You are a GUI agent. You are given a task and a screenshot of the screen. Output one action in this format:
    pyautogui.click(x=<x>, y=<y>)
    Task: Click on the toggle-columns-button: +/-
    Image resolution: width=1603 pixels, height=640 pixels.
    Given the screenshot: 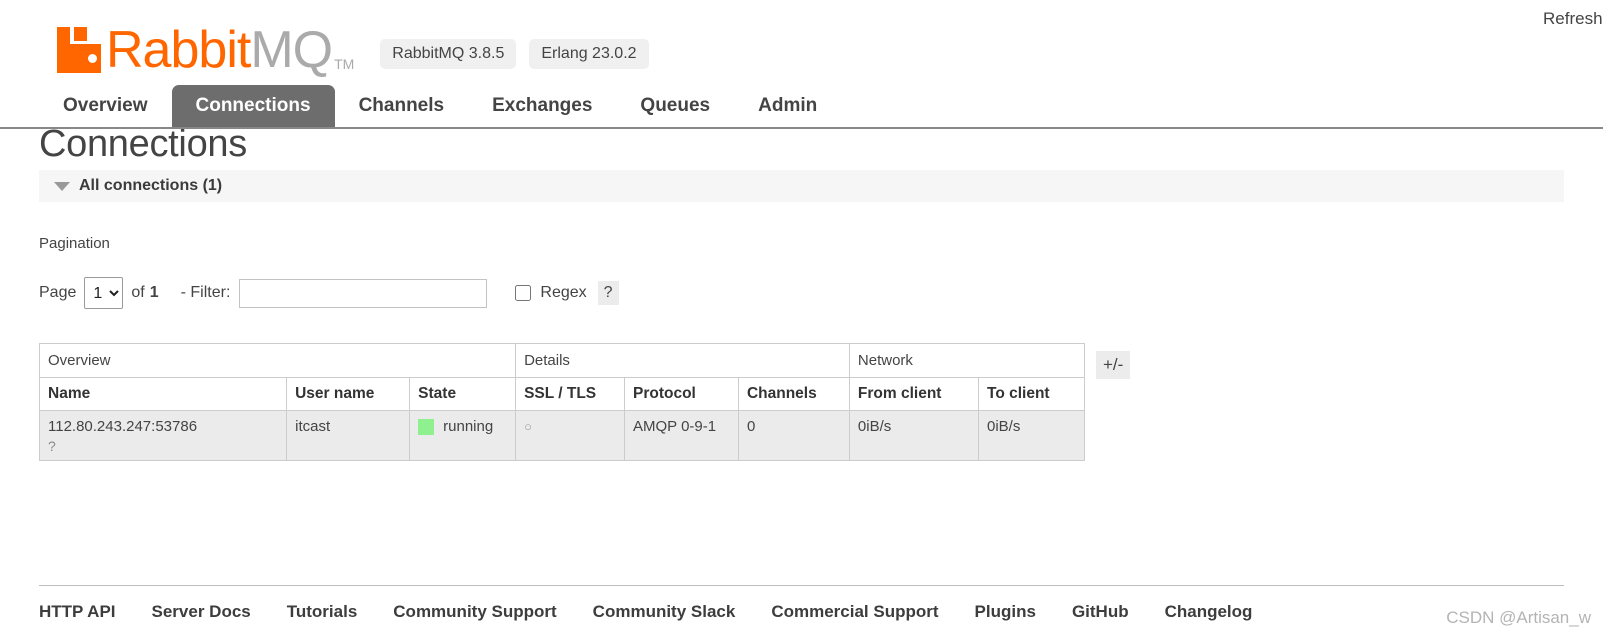 What is the action you would take?
    pyautogui.click(x=1113, y=365)
    